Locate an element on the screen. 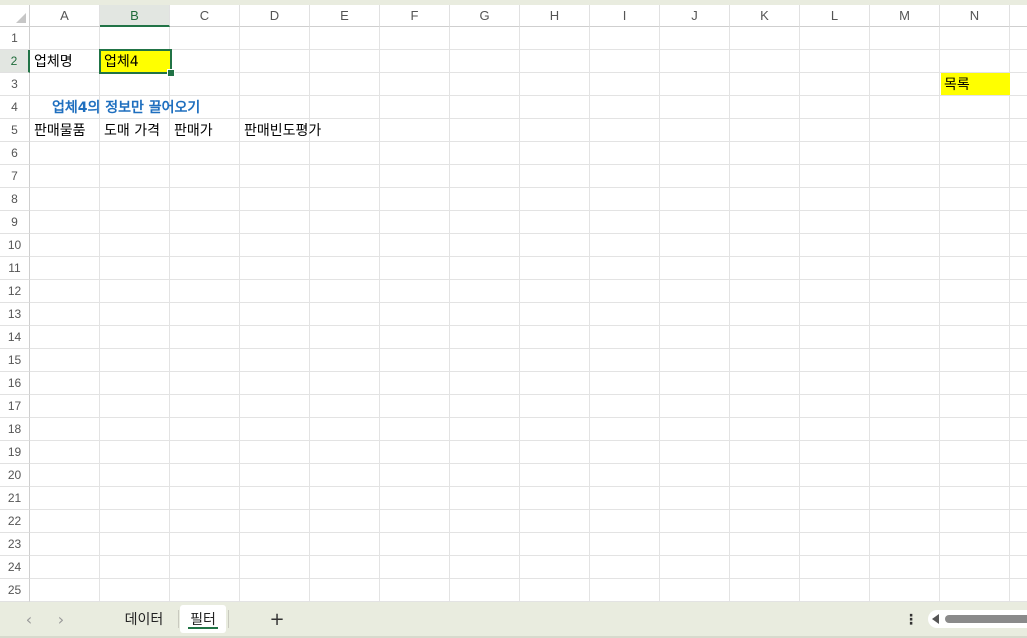 The height and width of the screenshot is (638, 1027). cell-n3: 목록 is located at coordinates (975, 84).